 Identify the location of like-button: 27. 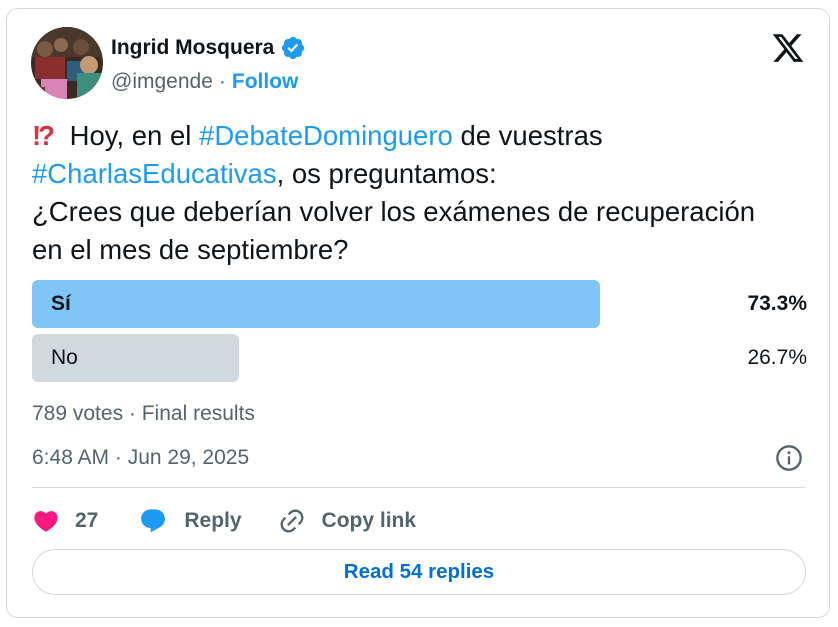
(65, 521).